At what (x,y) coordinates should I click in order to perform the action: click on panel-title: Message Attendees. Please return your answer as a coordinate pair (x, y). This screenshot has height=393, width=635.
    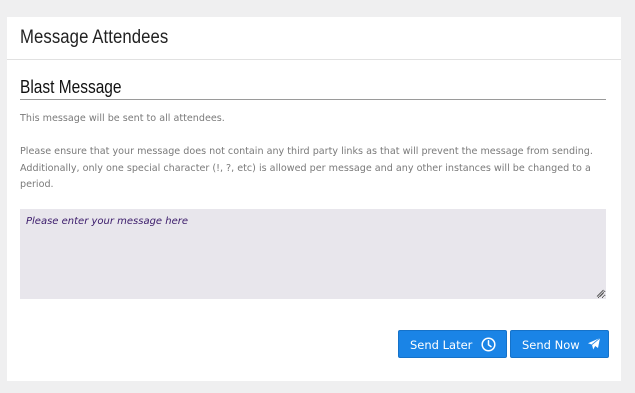
    Looking at the image, I should click on (94, 37).